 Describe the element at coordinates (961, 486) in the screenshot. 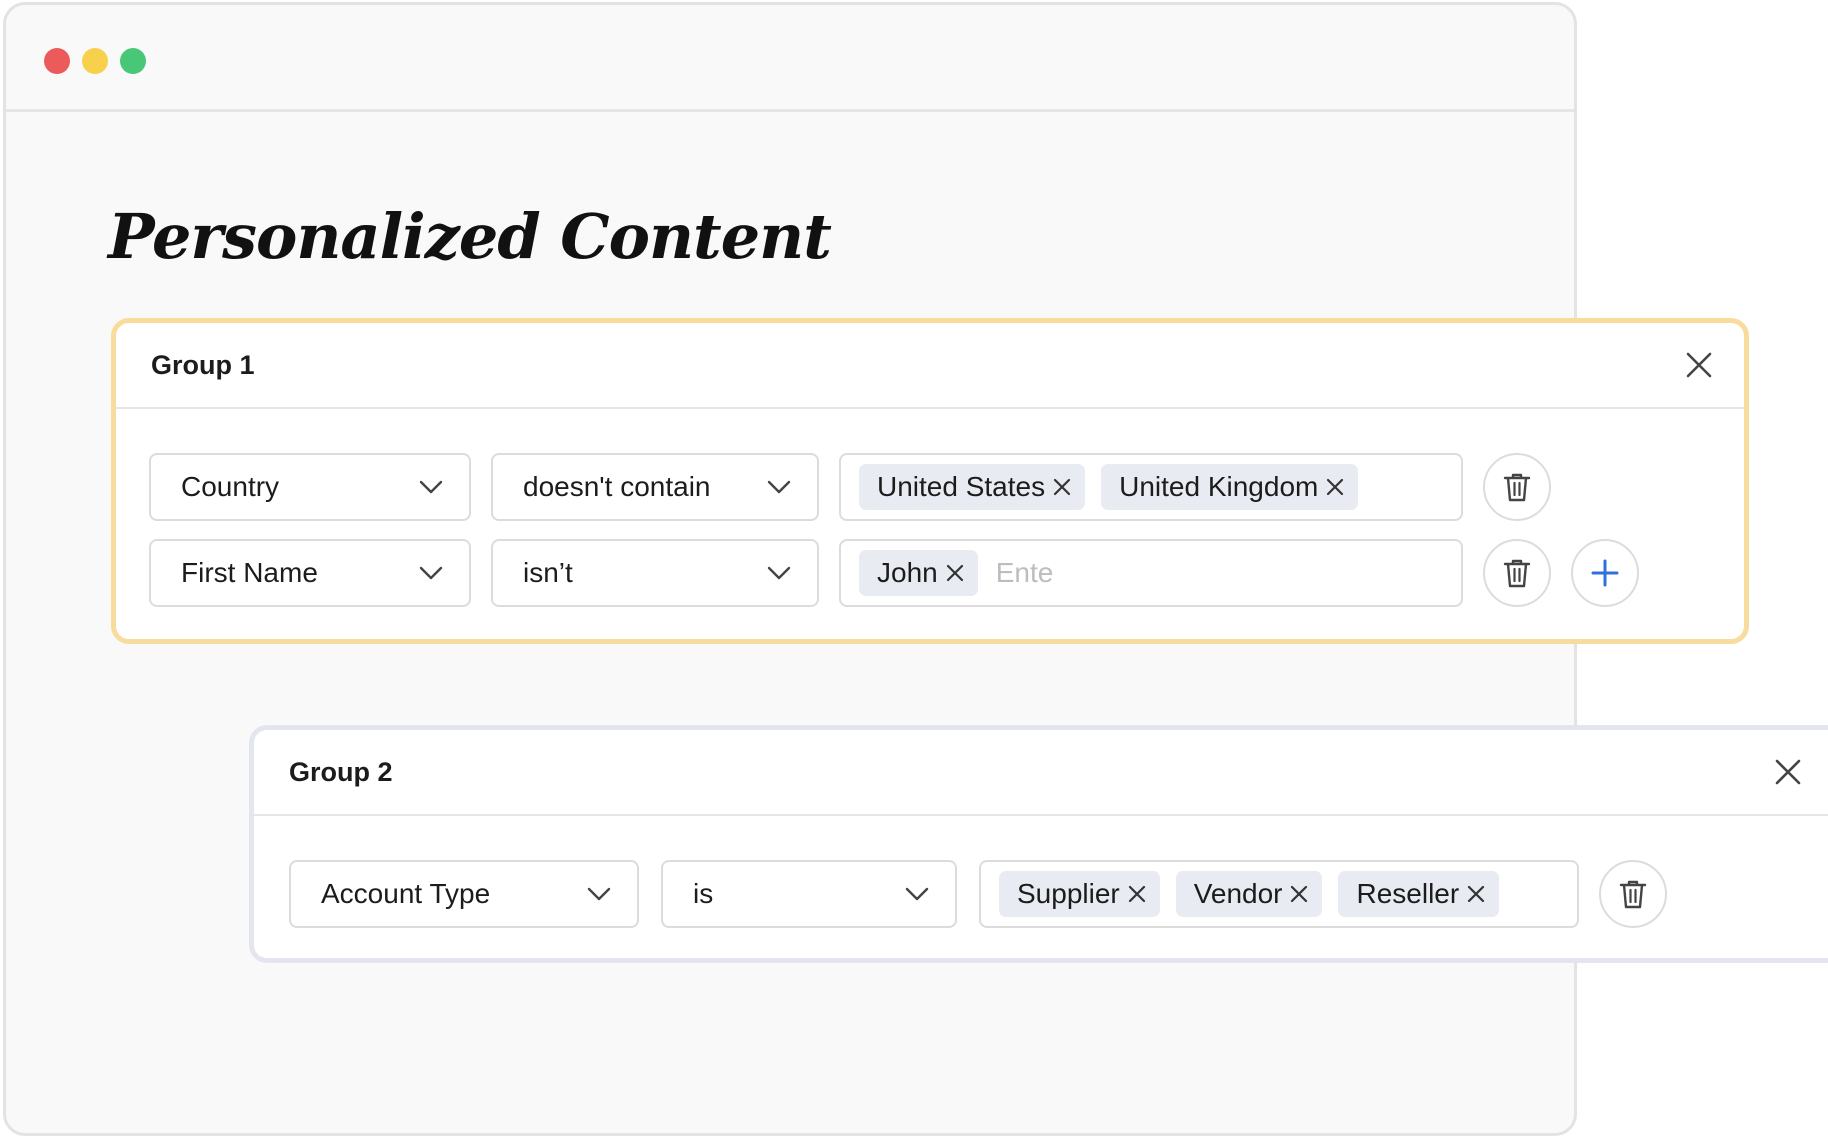

I see `value-tag-label: United States` at that location.